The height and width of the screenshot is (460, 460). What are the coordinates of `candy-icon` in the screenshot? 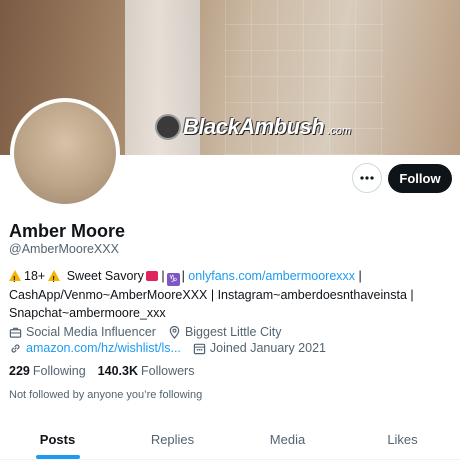 It's located at (151, 276).